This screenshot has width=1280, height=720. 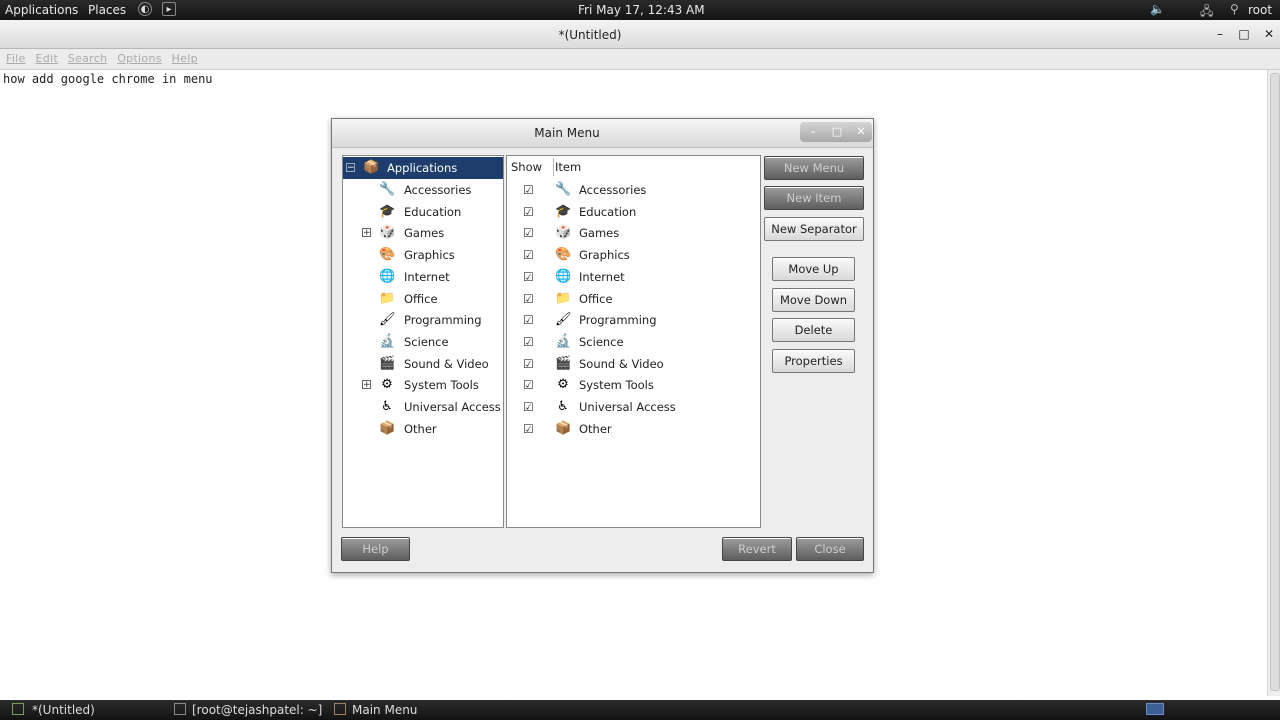 What do you see at coordinates (633, 190) in the screenshot?
I see `list-item: ☑ 🔧 Accessories` at bounding box center [633, 190].